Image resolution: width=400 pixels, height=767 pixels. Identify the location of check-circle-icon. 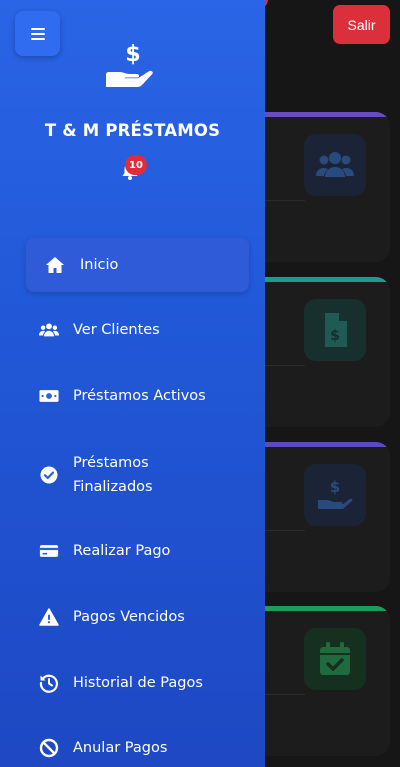
(49, 475).